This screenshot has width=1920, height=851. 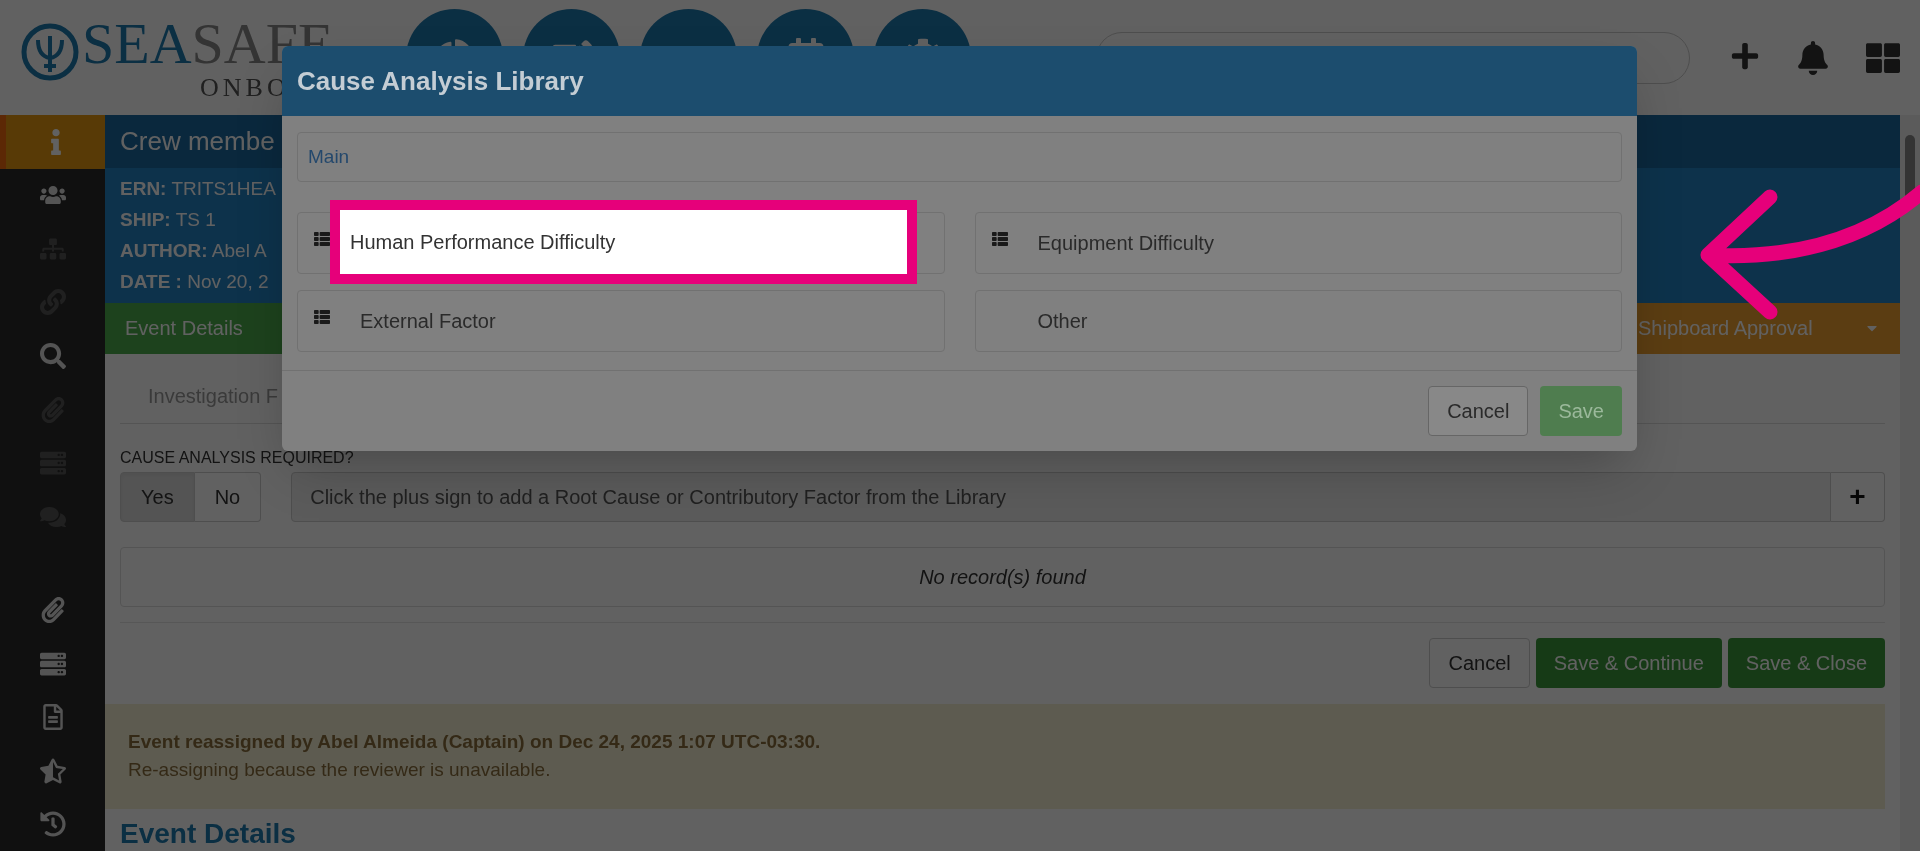 I want to click on item-label: Other, so click(x=1062, y=321).